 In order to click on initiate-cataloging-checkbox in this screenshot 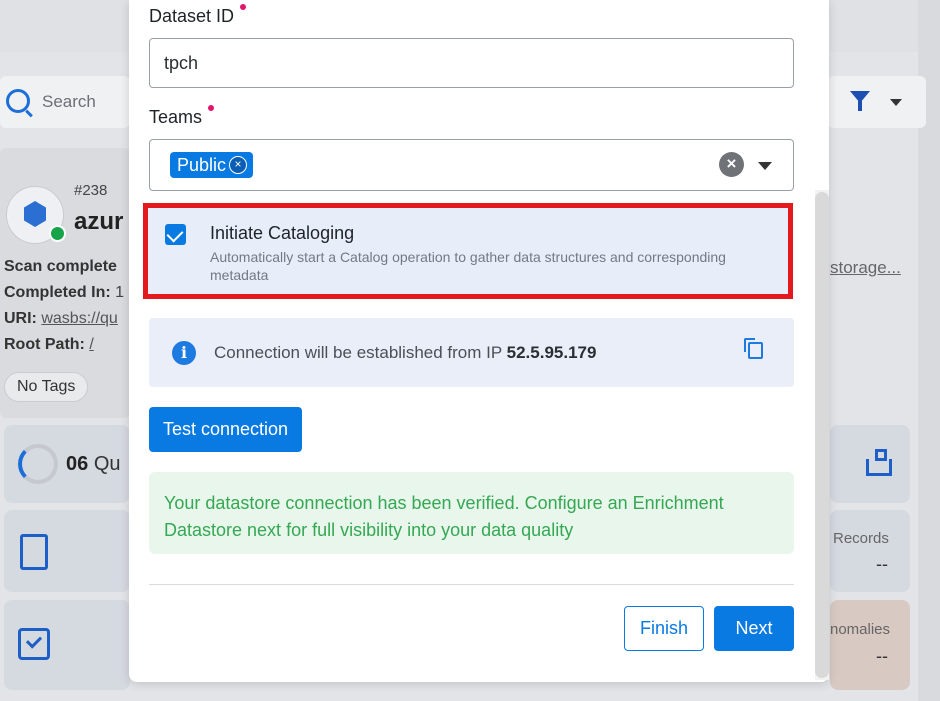, I will do `click(175, 234)`.